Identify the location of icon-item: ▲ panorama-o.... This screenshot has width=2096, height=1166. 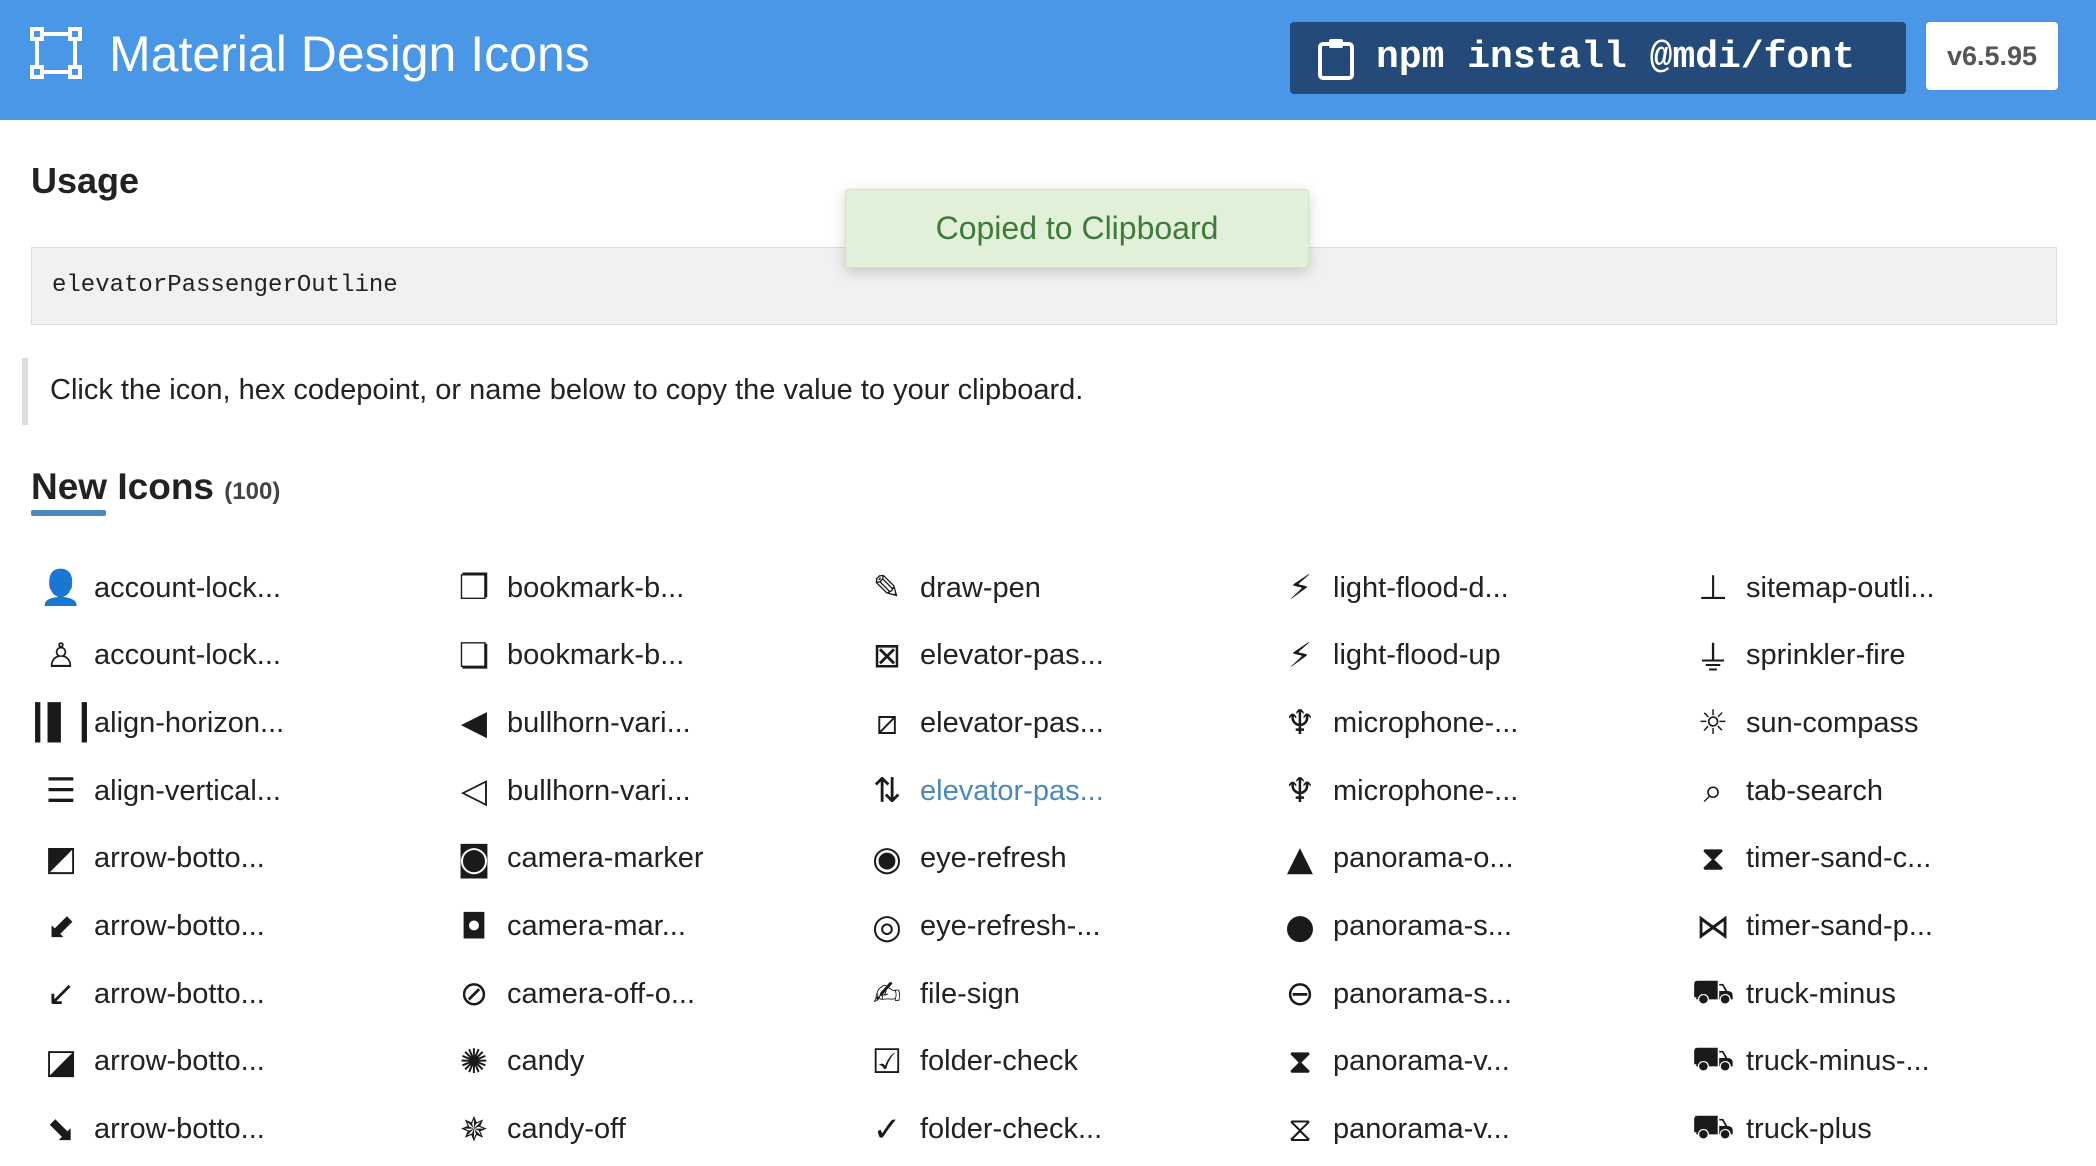
(1479, 859).